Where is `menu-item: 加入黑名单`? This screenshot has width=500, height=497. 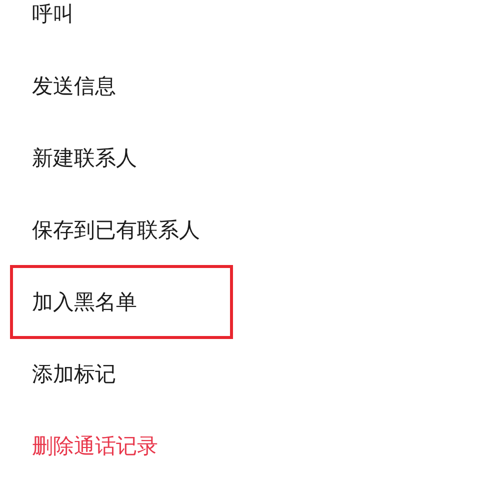 menu-item: 加入黑名单 is located at coordinates (84, 302).